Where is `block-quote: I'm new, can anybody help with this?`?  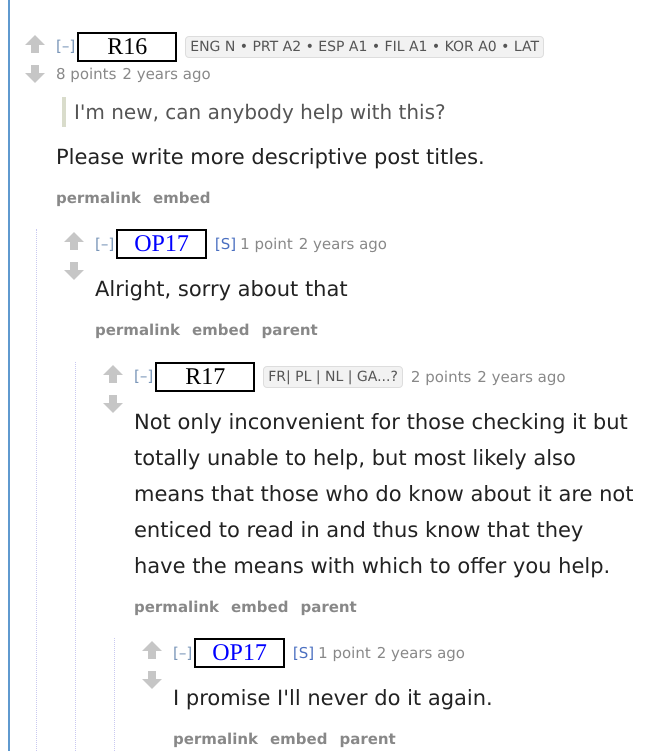
block-quote: I'm new, can anybody help with this? is located at coordinates (361, 111).